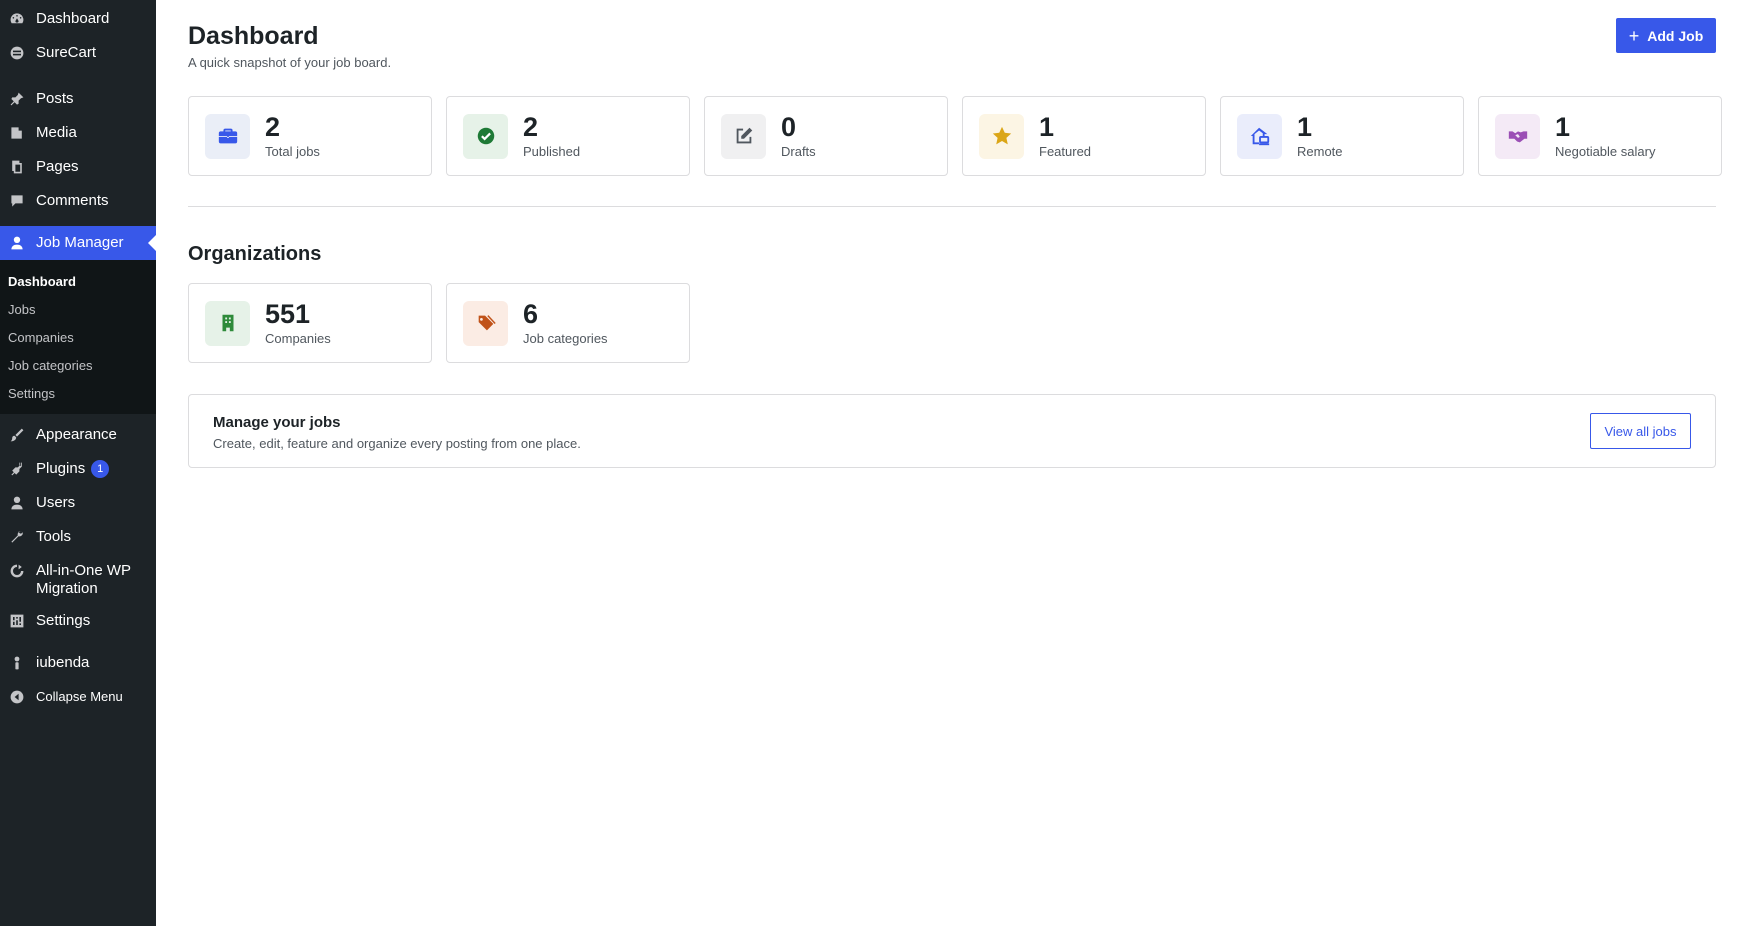  Describe the element at coordinates (78, 705) in the screenshot. I see `collapse-menu-button: Collapse Menu` at that location.